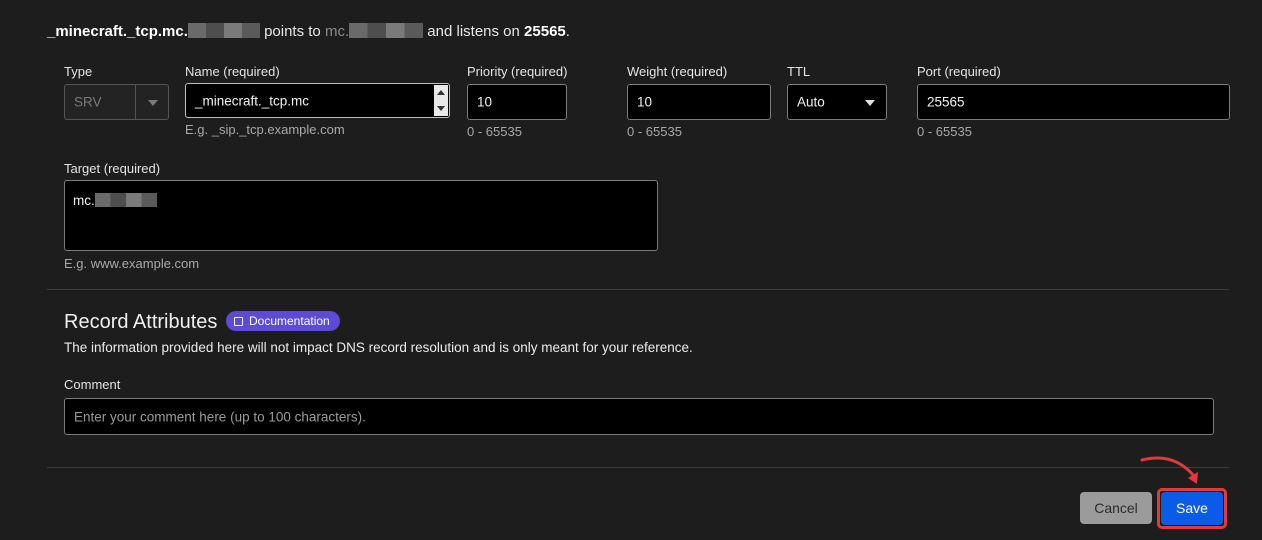 The width and height of the screenshot is (1262, 540). What do you see at coordinates (645, 102) in the screenshot?
I see `weight-value: 10` at bounding box center [645, 102].